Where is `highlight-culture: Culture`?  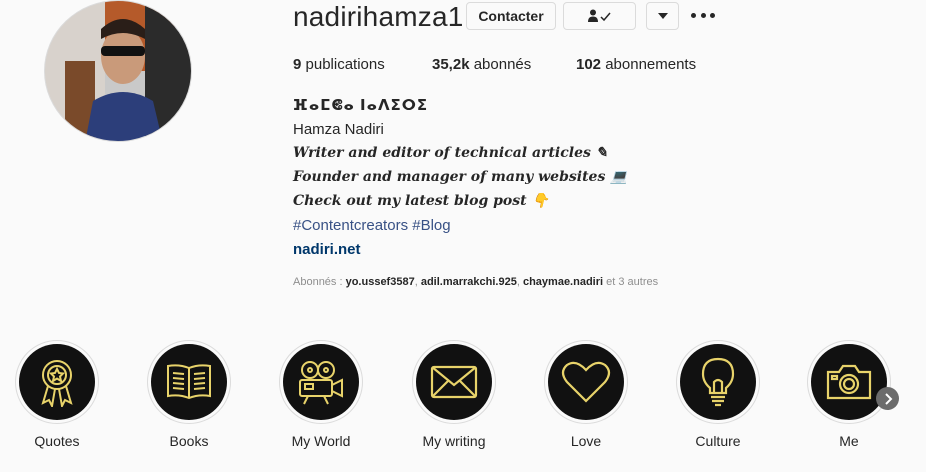
highlight-culture: Culture is located at coordinates (718, 394).